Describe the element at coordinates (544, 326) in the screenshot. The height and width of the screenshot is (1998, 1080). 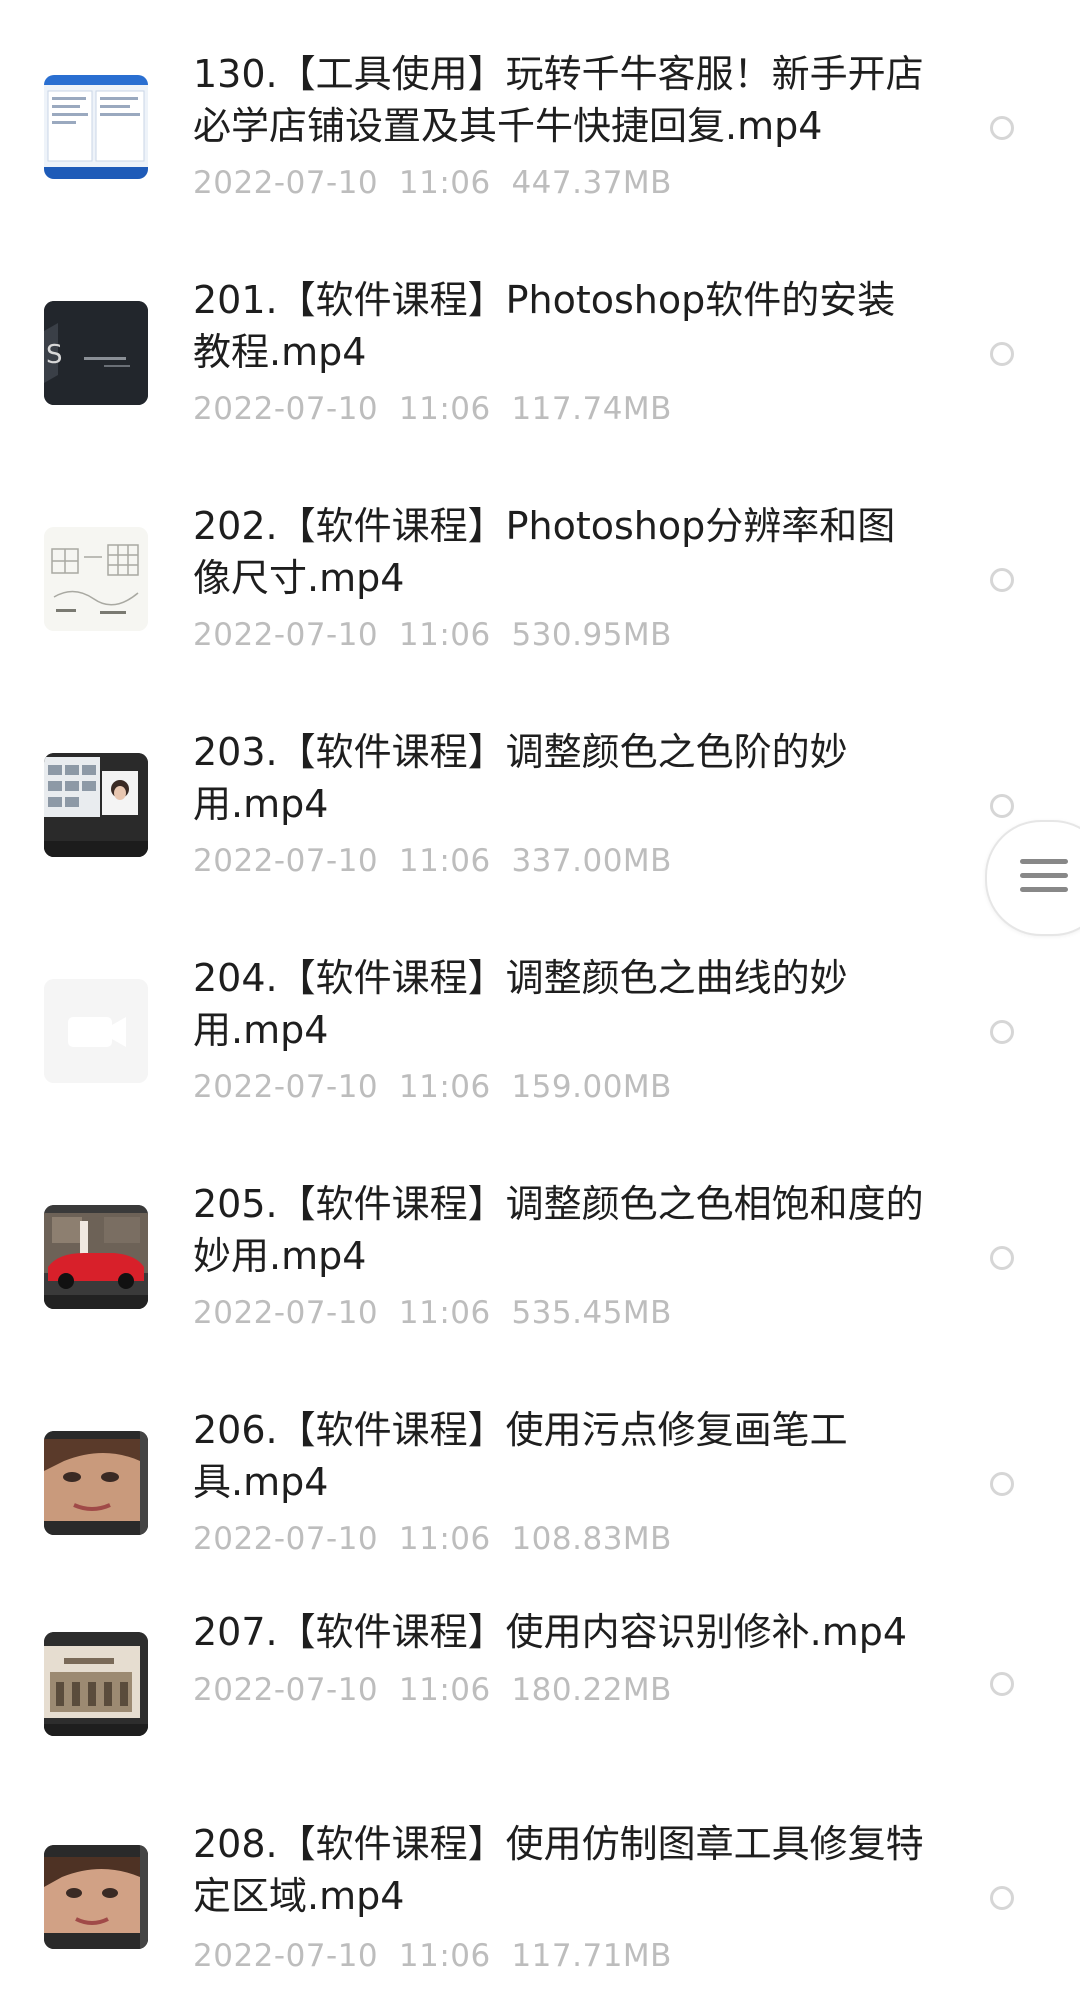
I see `file-name: 201.【软件课程】Photoshop软件的安装教程.mp4` at that location.